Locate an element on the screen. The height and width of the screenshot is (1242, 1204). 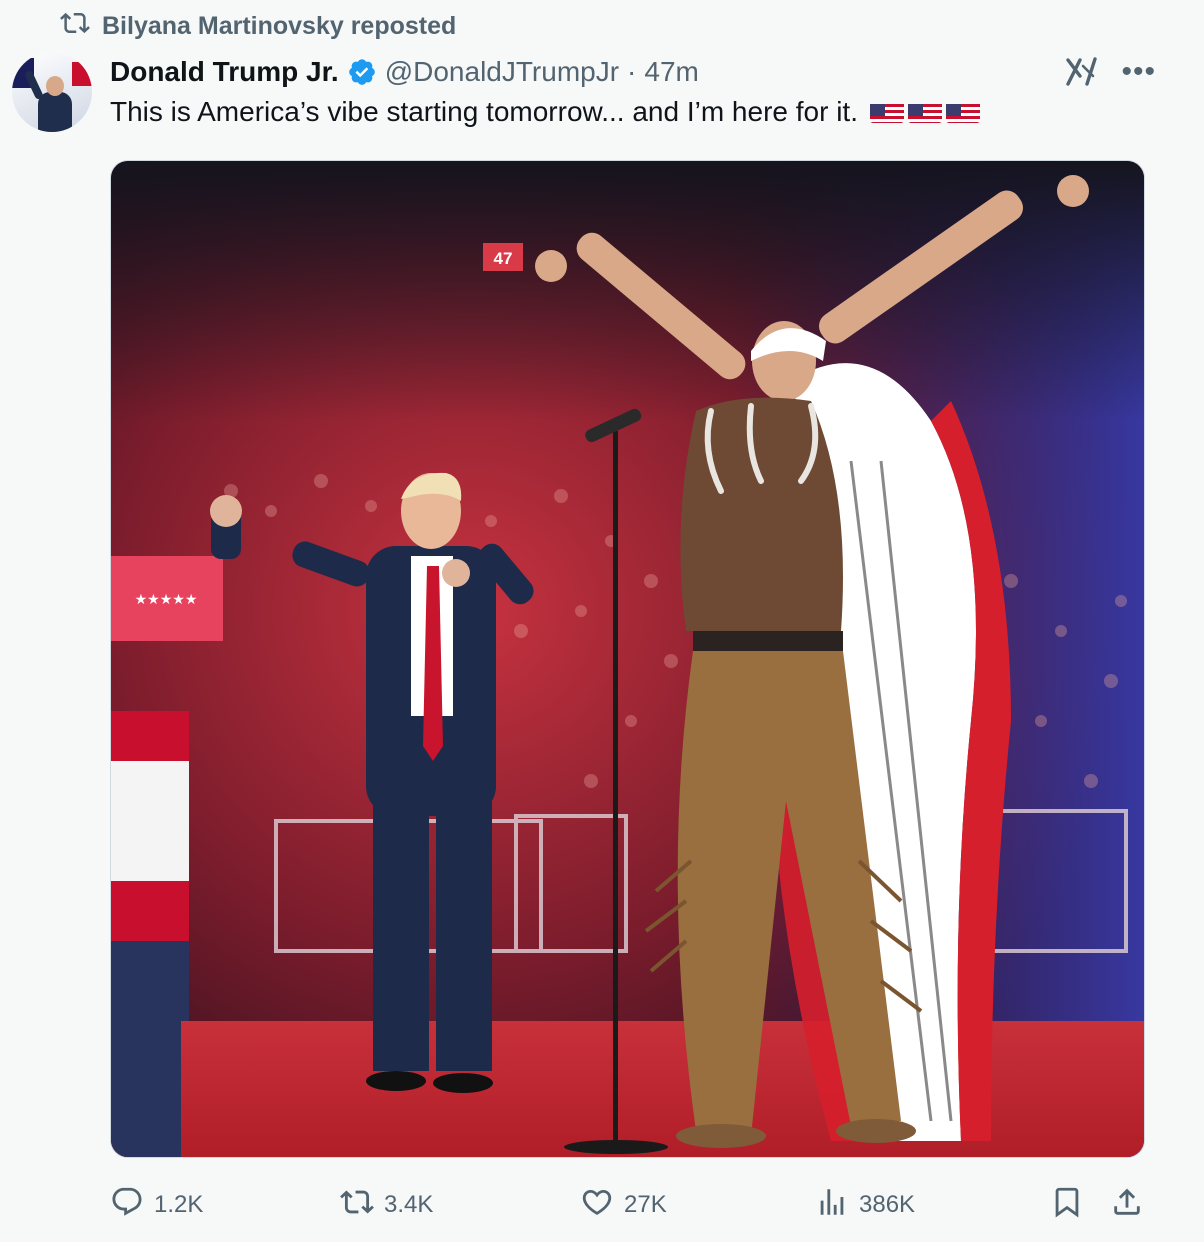
share-button is located at coordinates (1127, 1205).